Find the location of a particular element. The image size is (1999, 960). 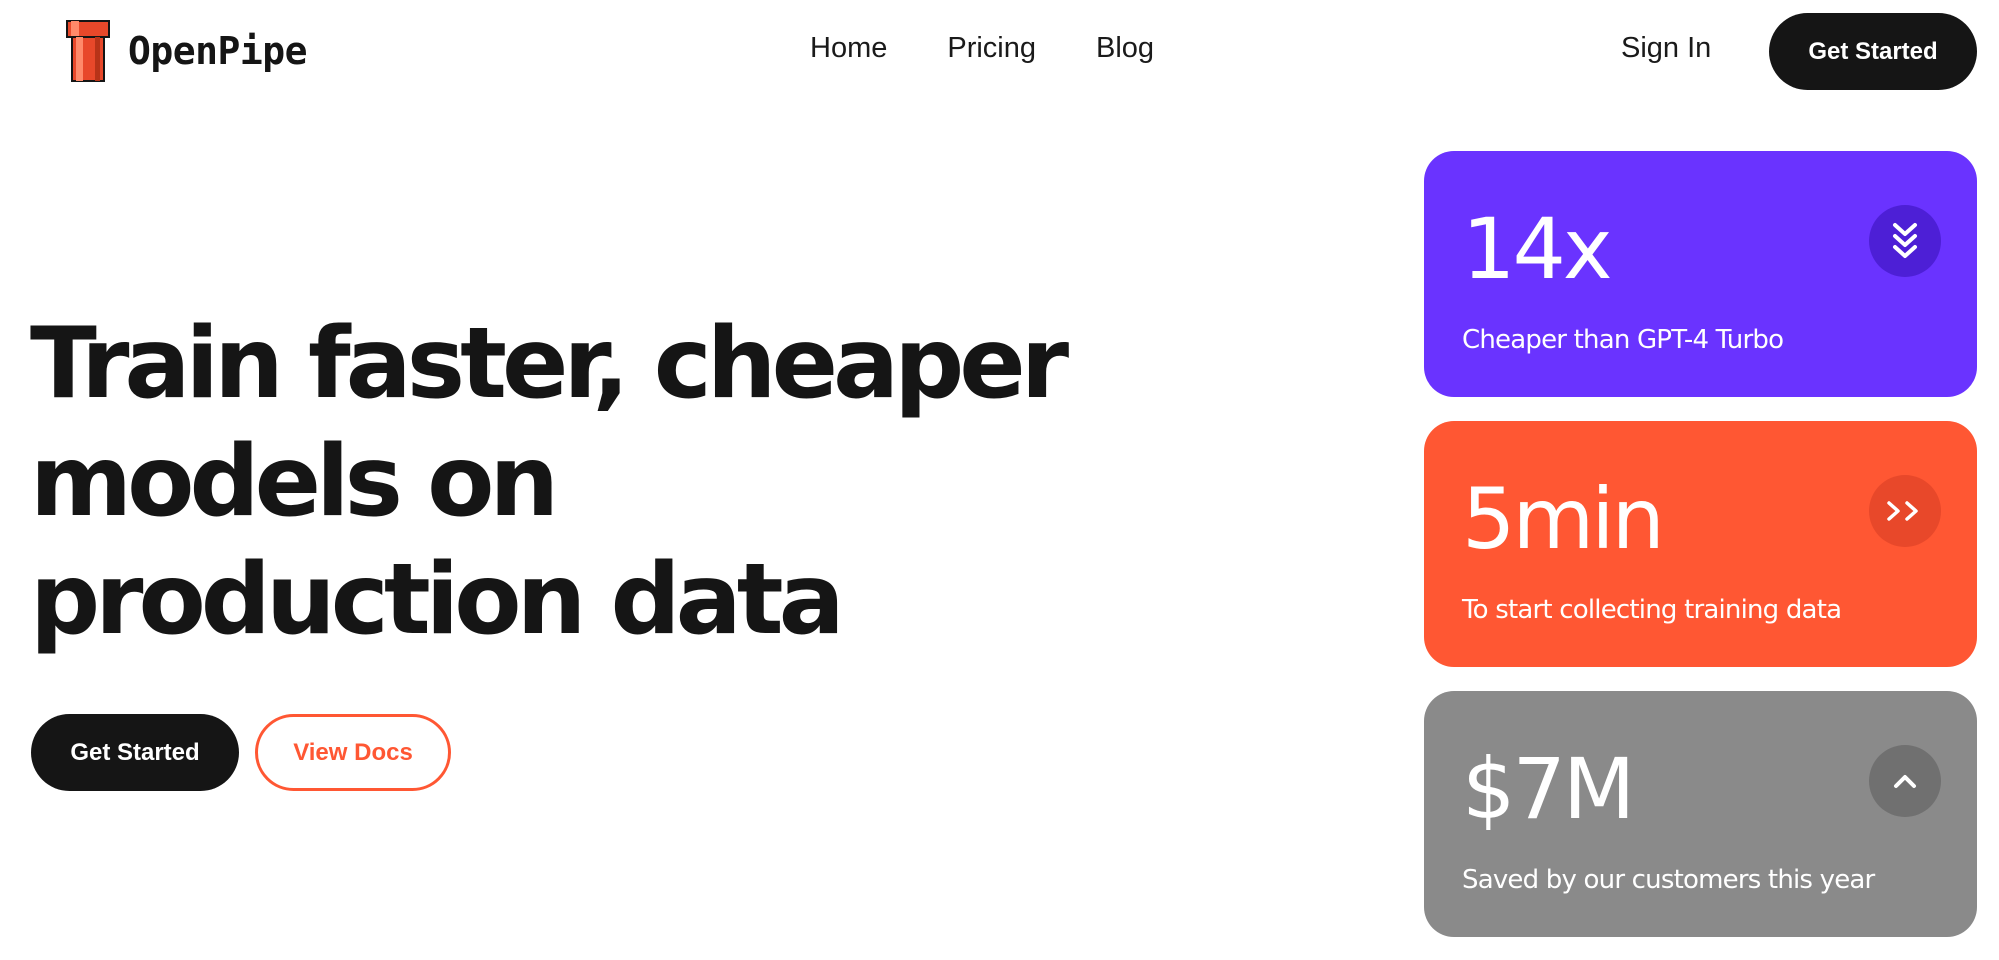

view-docs-button: View Docs is located at coordinates (353, 752).